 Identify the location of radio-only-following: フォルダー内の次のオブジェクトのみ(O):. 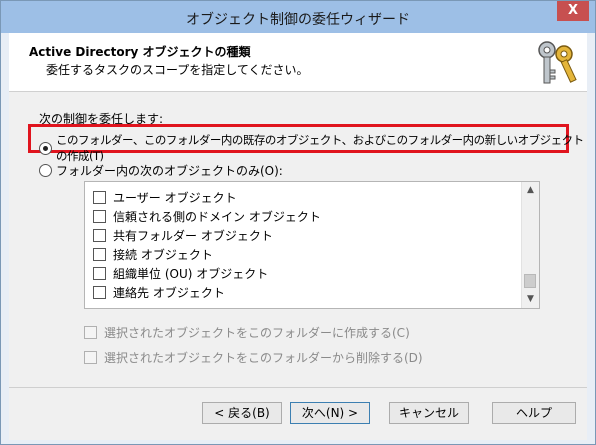
(161, 170).